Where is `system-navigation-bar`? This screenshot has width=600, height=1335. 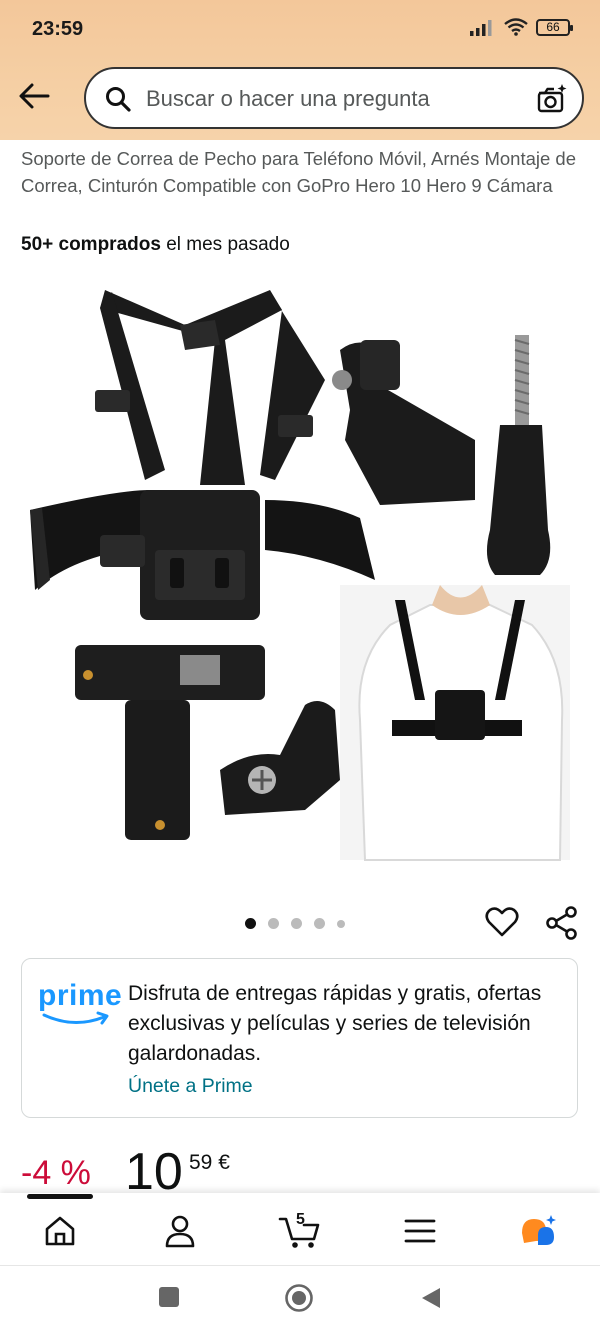 system-navigation-bar is located at coordinates (300, 1300).